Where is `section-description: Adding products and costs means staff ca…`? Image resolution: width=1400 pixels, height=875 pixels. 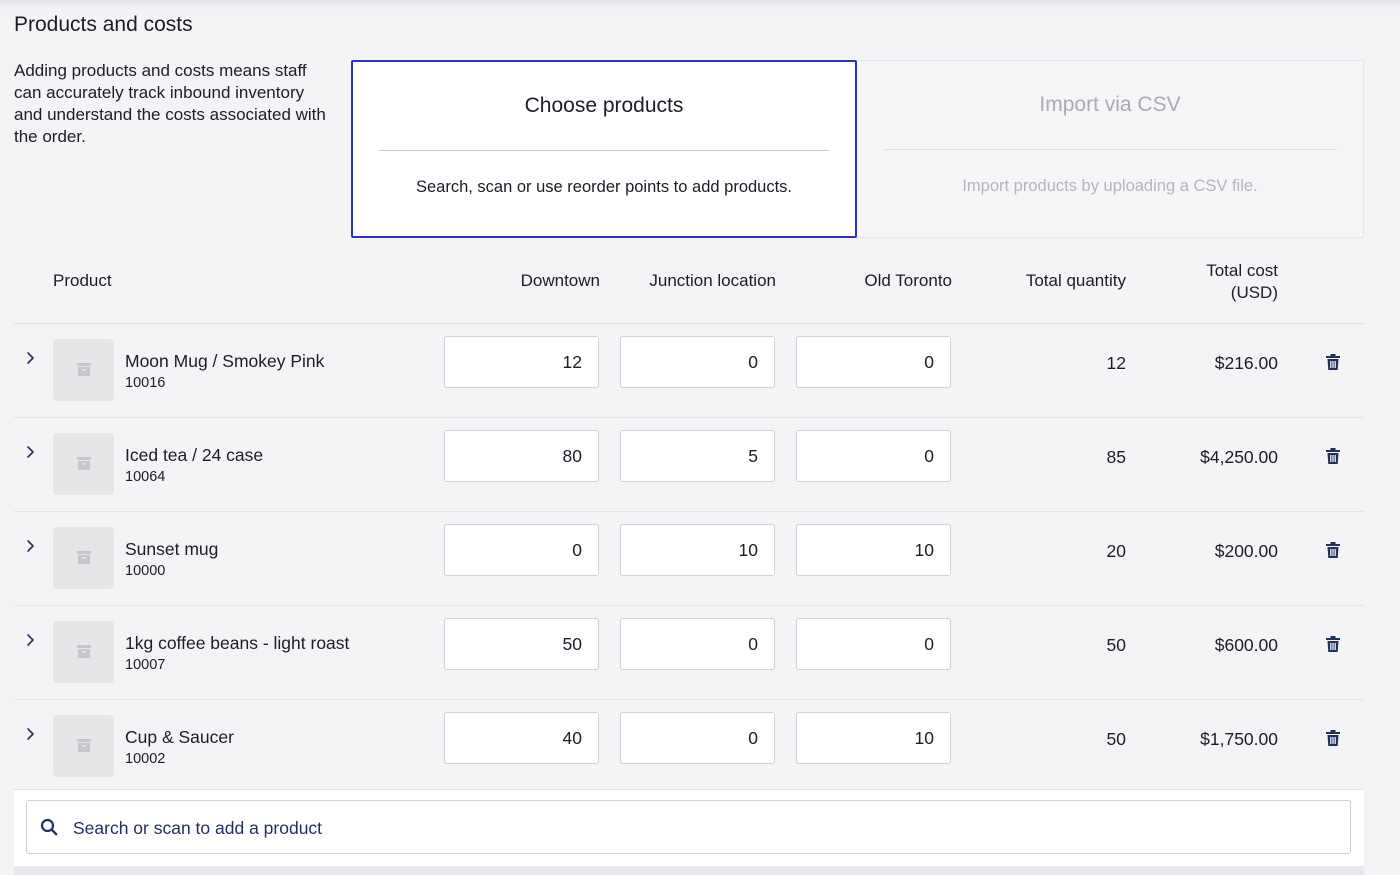
section-description: Adding products and costs means staff ca… is located at coordinates (170, 103).